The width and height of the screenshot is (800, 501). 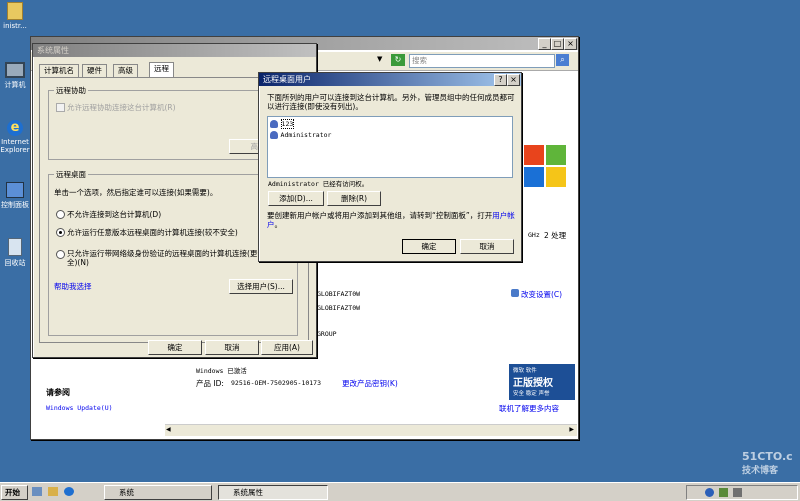 I want to click on recycle-bin-icon, so click(x=15, y=247).